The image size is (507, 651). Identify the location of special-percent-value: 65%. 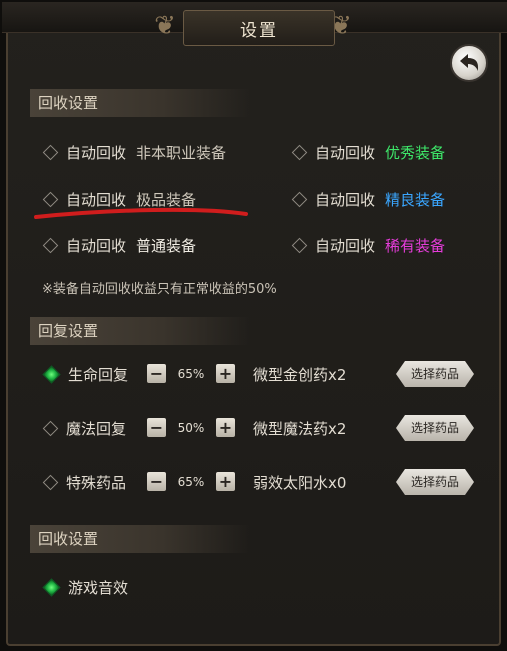
(191, 481).